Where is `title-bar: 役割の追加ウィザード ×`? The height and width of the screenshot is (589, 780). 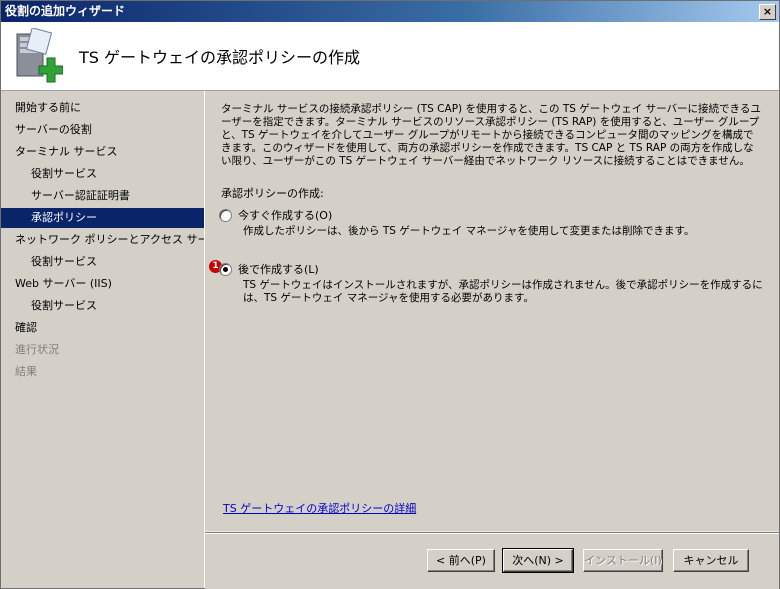 title-bar: 役割の追加ウィザード × is located at coordinates (390, 11).